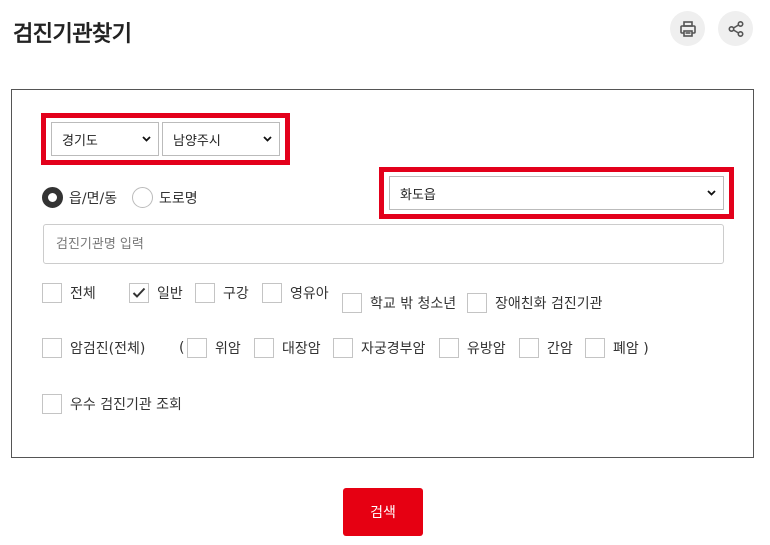  Describe the element at coordinates (83, 294) in the screenshot. I see `checkbox-all-label: 전체` at that location.